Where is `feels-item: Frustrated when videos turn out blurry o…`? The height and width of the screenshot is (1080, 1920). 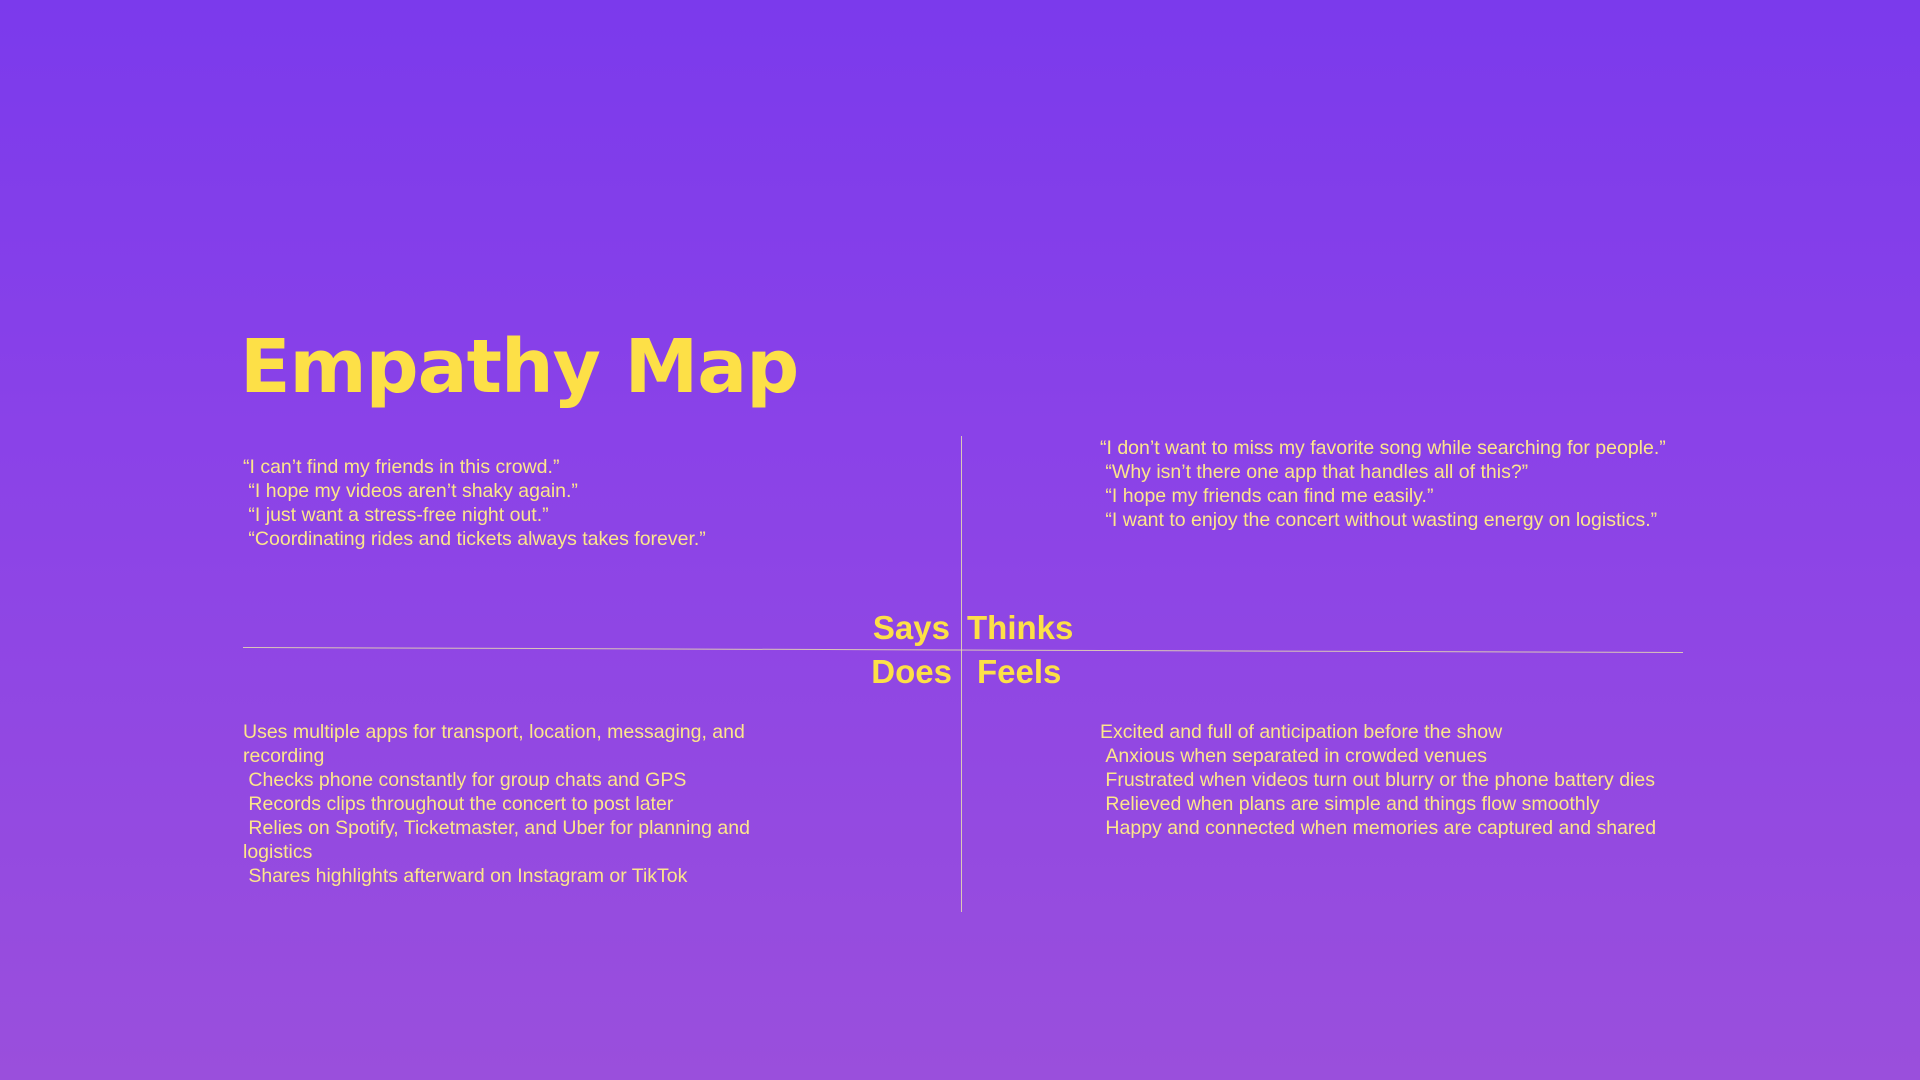
feels-item: Frustrated when videos turn out blurry o… is located at coordinates (1377, 780).